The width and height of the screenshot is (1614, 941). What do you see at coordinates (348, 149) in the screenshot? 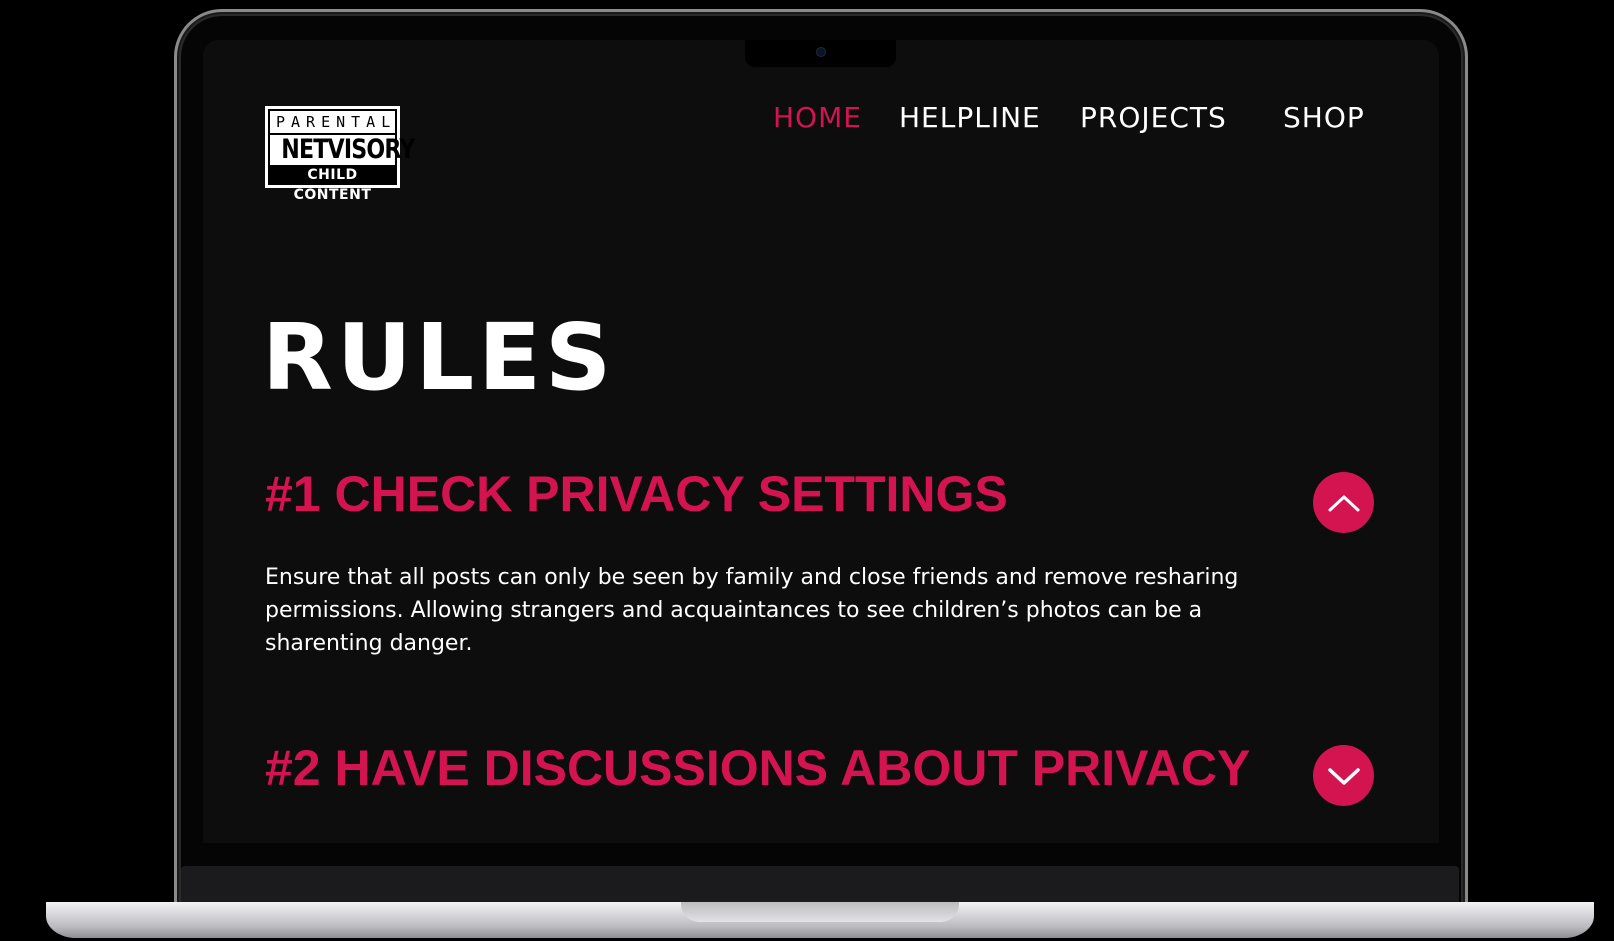
I see `logo-middle-text: NETVISORY` at bounding box center [348, 149].